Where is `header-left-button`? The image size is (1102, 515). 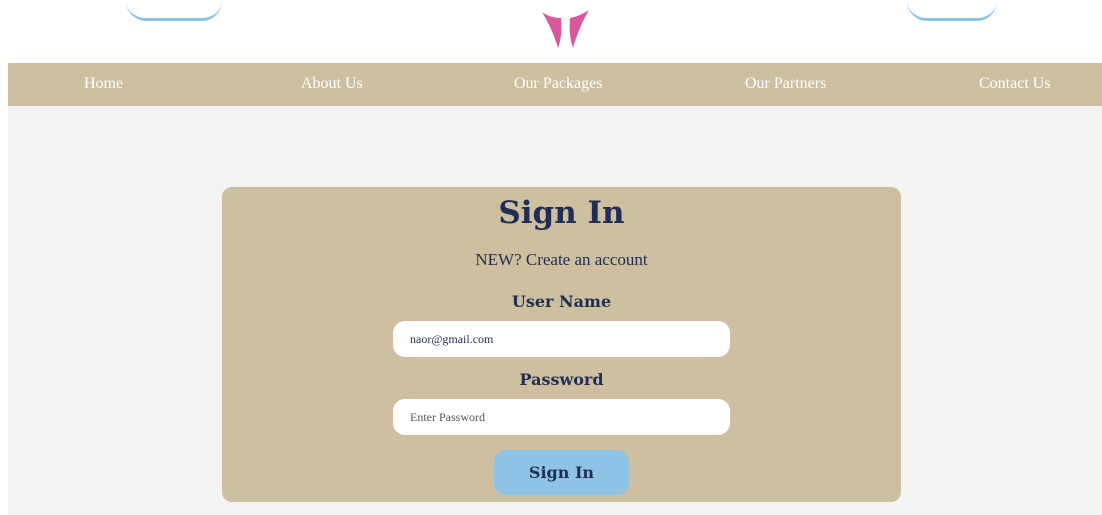 header-left-button is located at coordinates (174, 10).